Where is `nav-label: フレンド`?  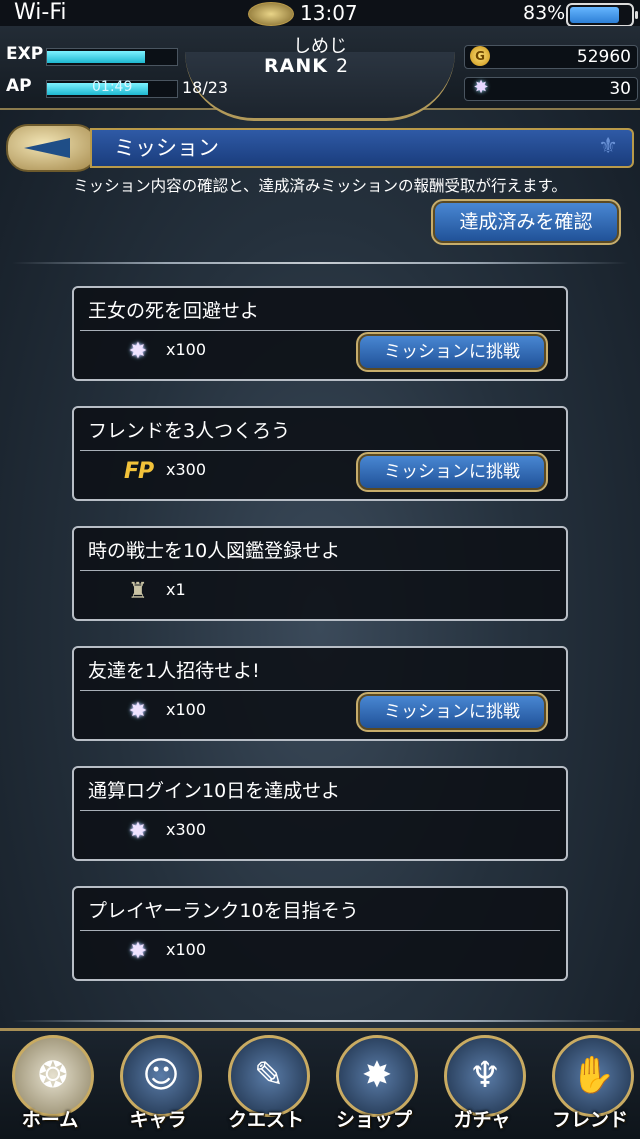
nav-label: フレンド is located at coordinates (589, 1120).